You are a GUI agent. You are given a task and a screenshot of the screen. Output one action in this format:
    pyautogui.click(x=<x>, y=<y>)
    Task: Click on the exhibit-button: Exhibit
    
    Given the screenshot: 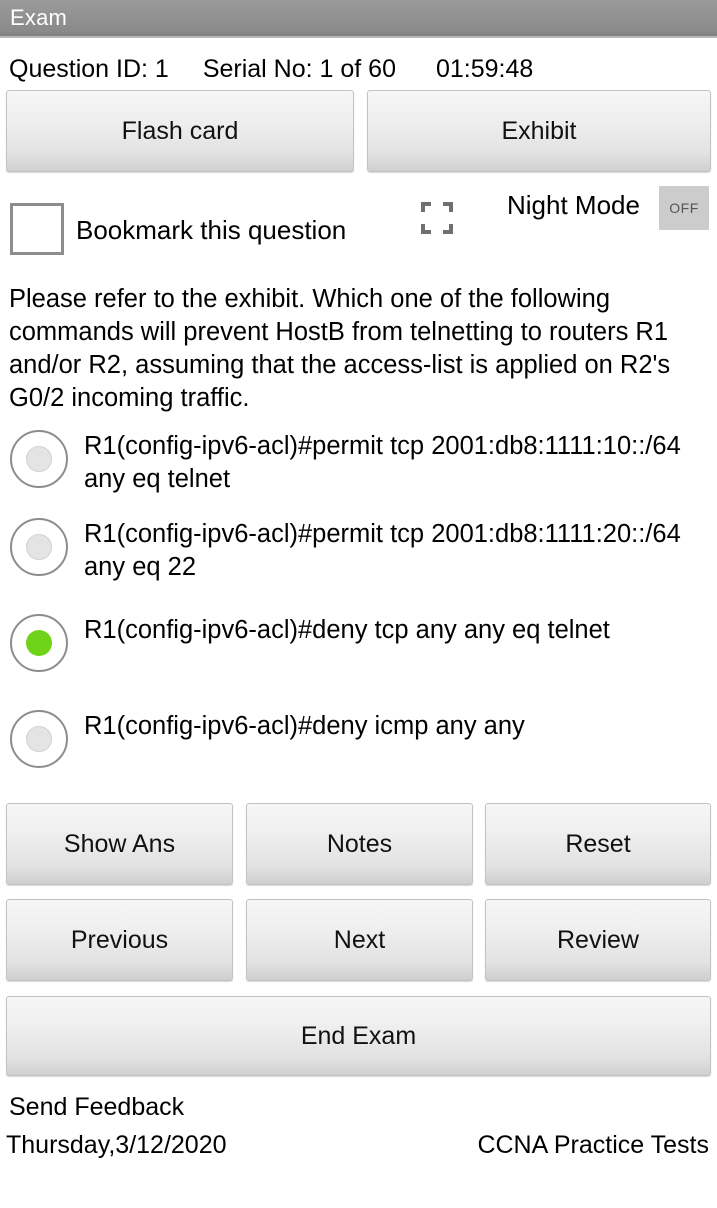 What is the action you would take?
    pyautogui.click(x=539, y=131)
    